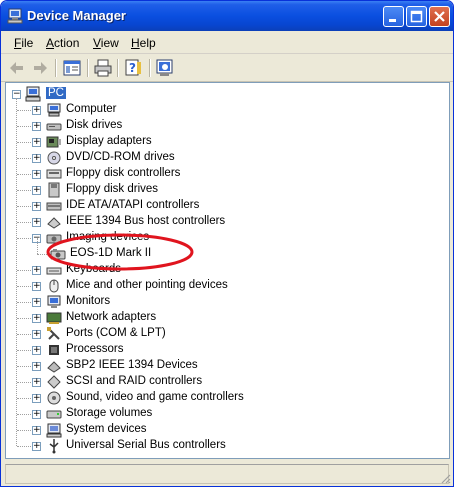 Image resolution: width=454 pixels, height=487 pixels. What do you see at coordinates (216, 350) in the screenshot?
I see `tree-category-item: + Processors` at bounding box center [216, 350].